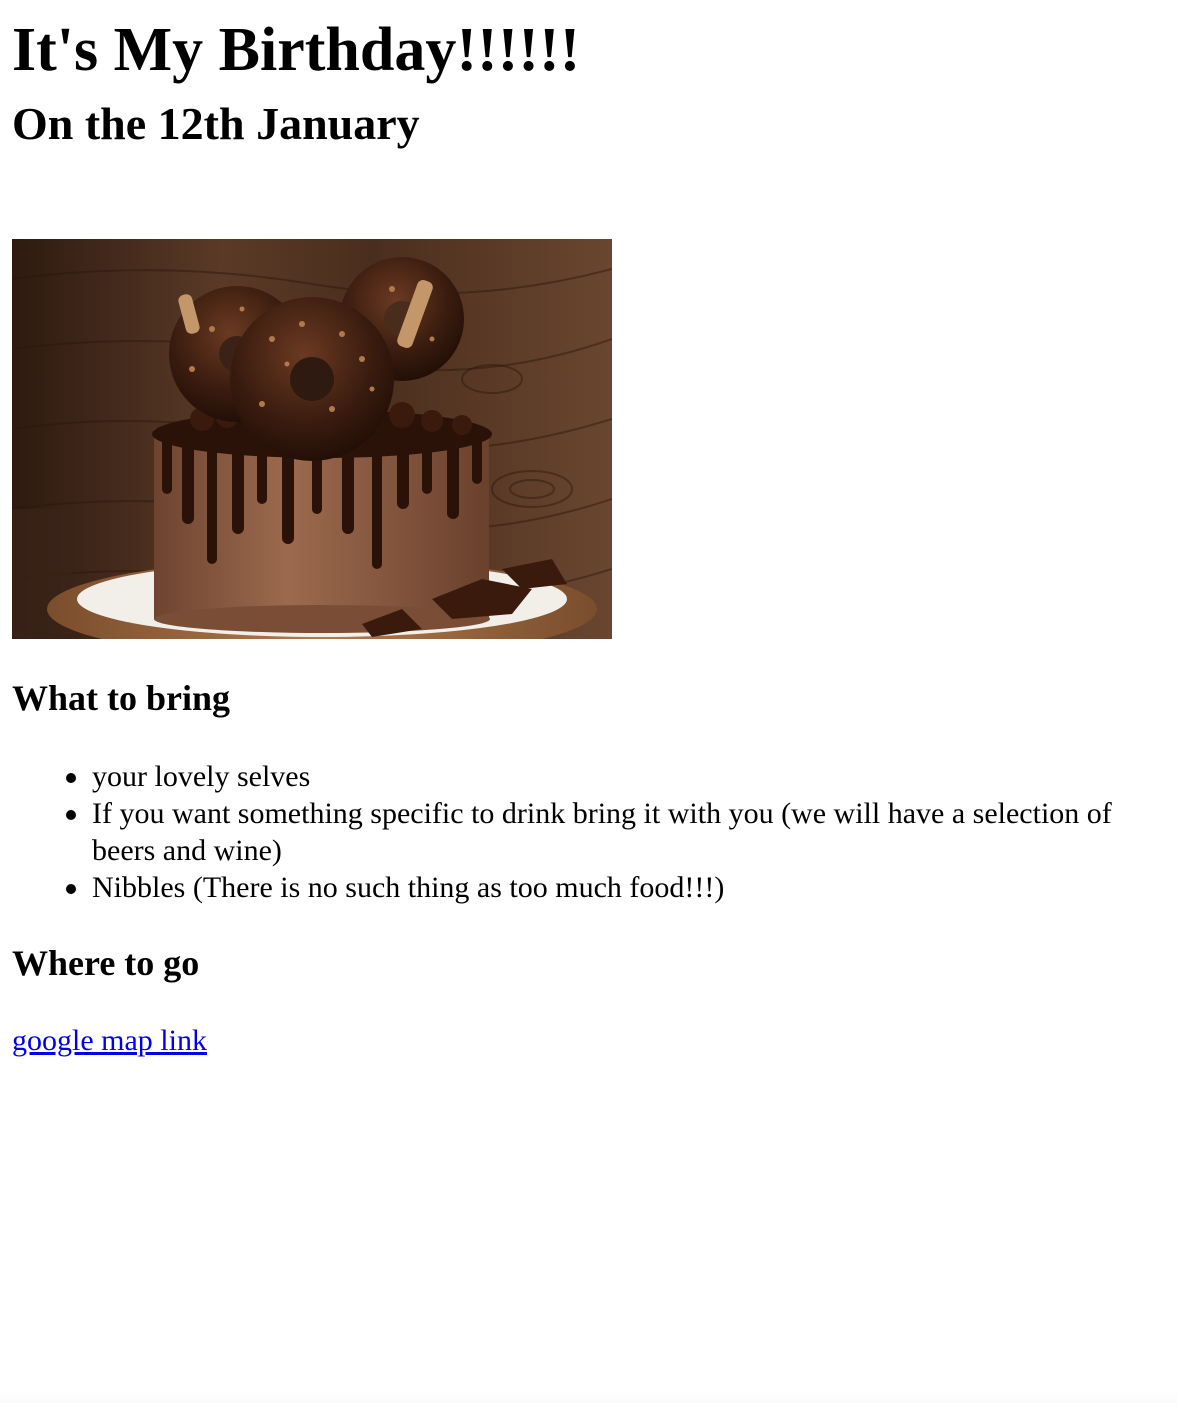  What do you see at coordinates (609, 776) in the screenshot?
I see `list-item: your lovely selves` at bounding box center [609, 776].